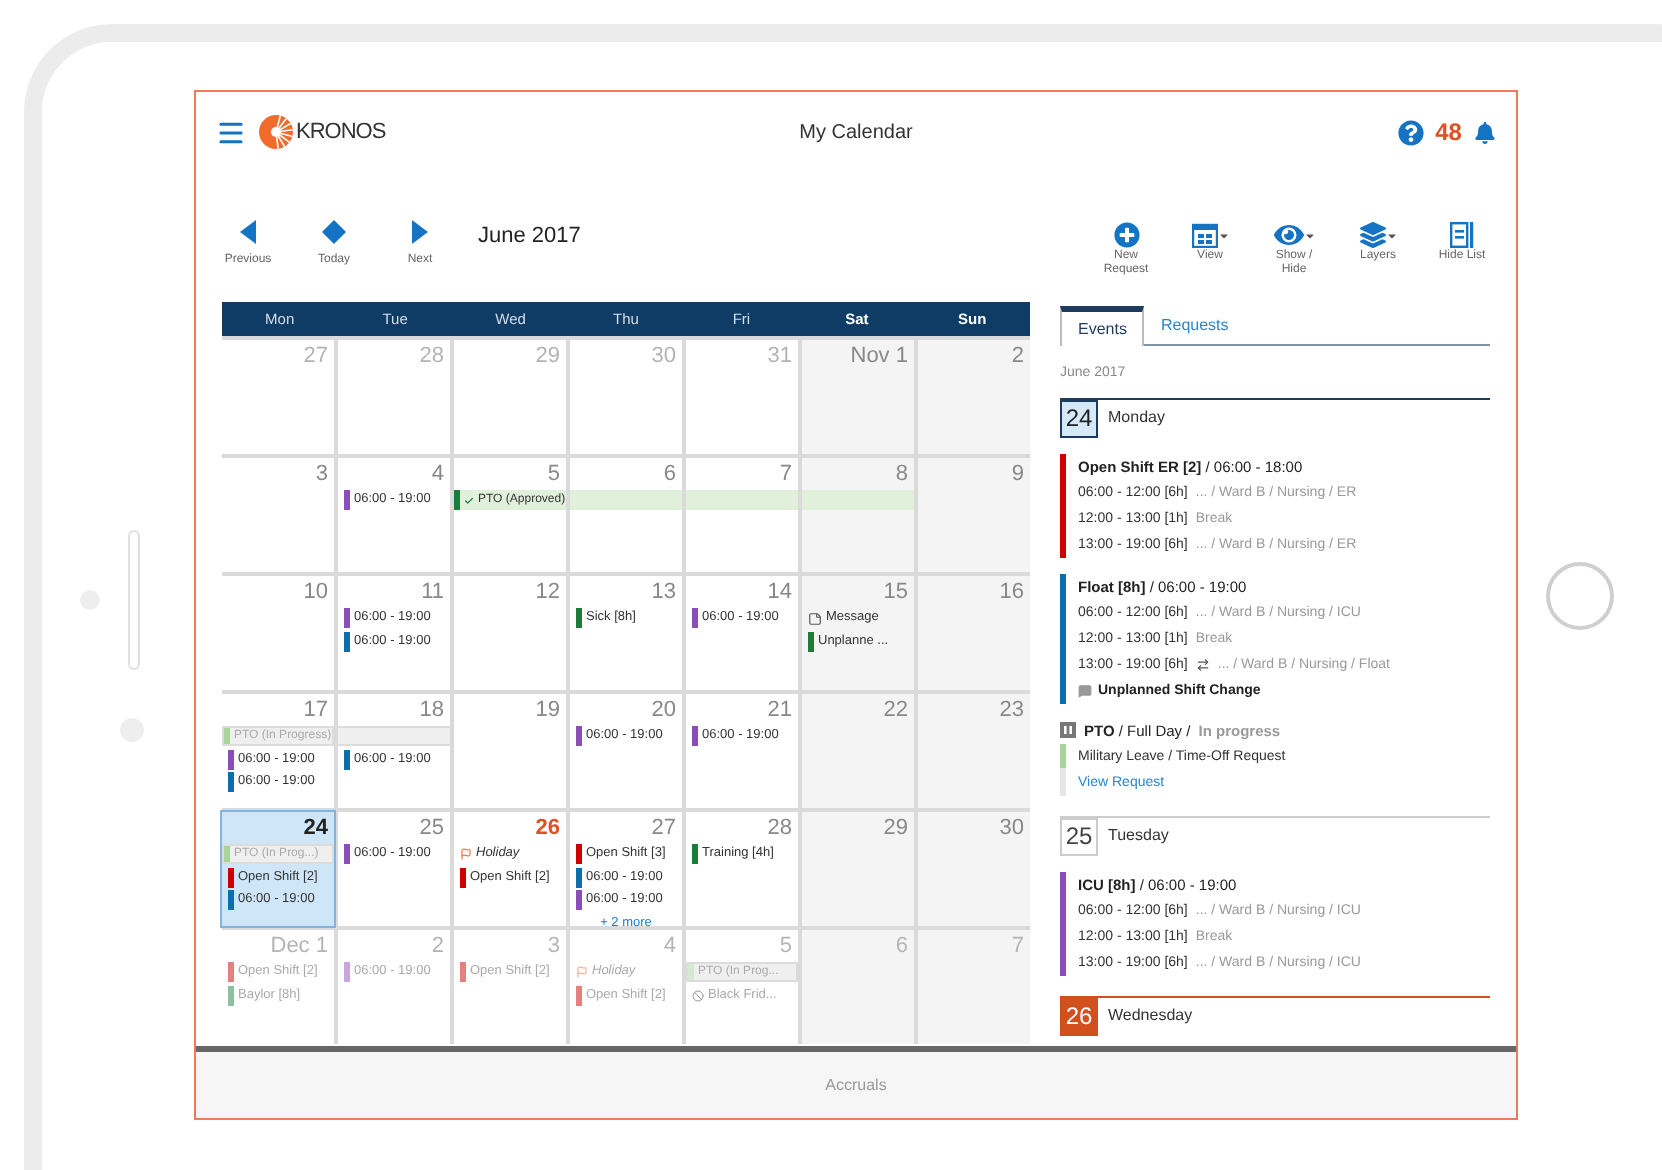 Image resolution: width=1662 pixels, height=1170 pixels. I want to click on day-number: 22, so click(895, 710).